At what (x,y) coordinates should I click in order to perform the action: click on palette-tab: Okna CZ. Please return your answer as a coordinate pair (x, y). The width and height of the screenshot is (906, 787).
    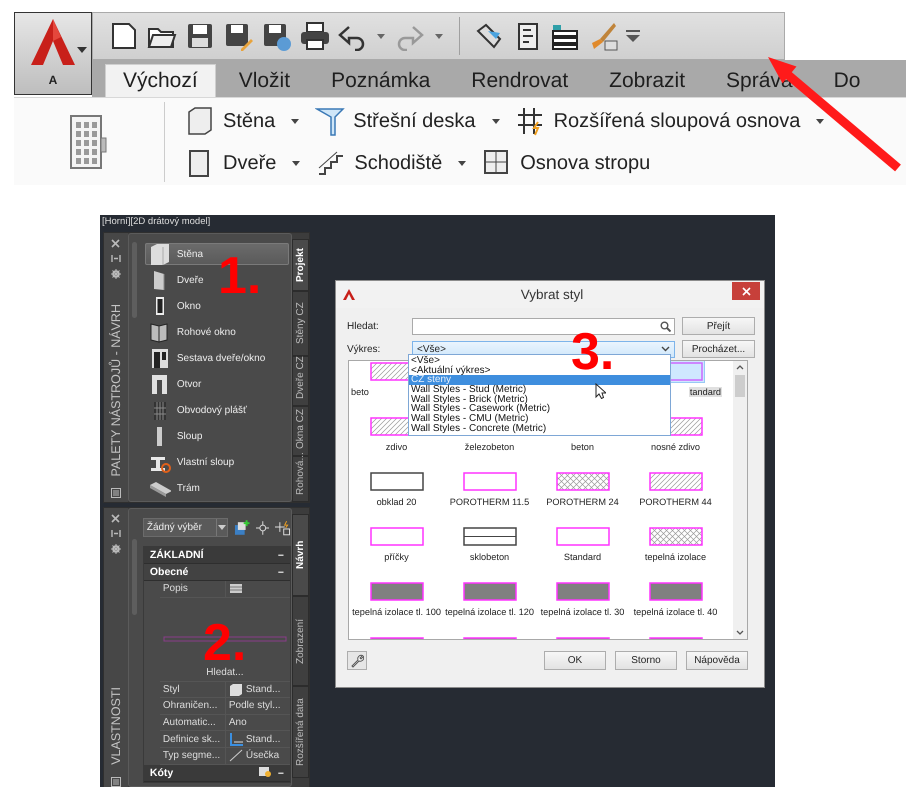
    Looking at the image, I should click on (300, 431).